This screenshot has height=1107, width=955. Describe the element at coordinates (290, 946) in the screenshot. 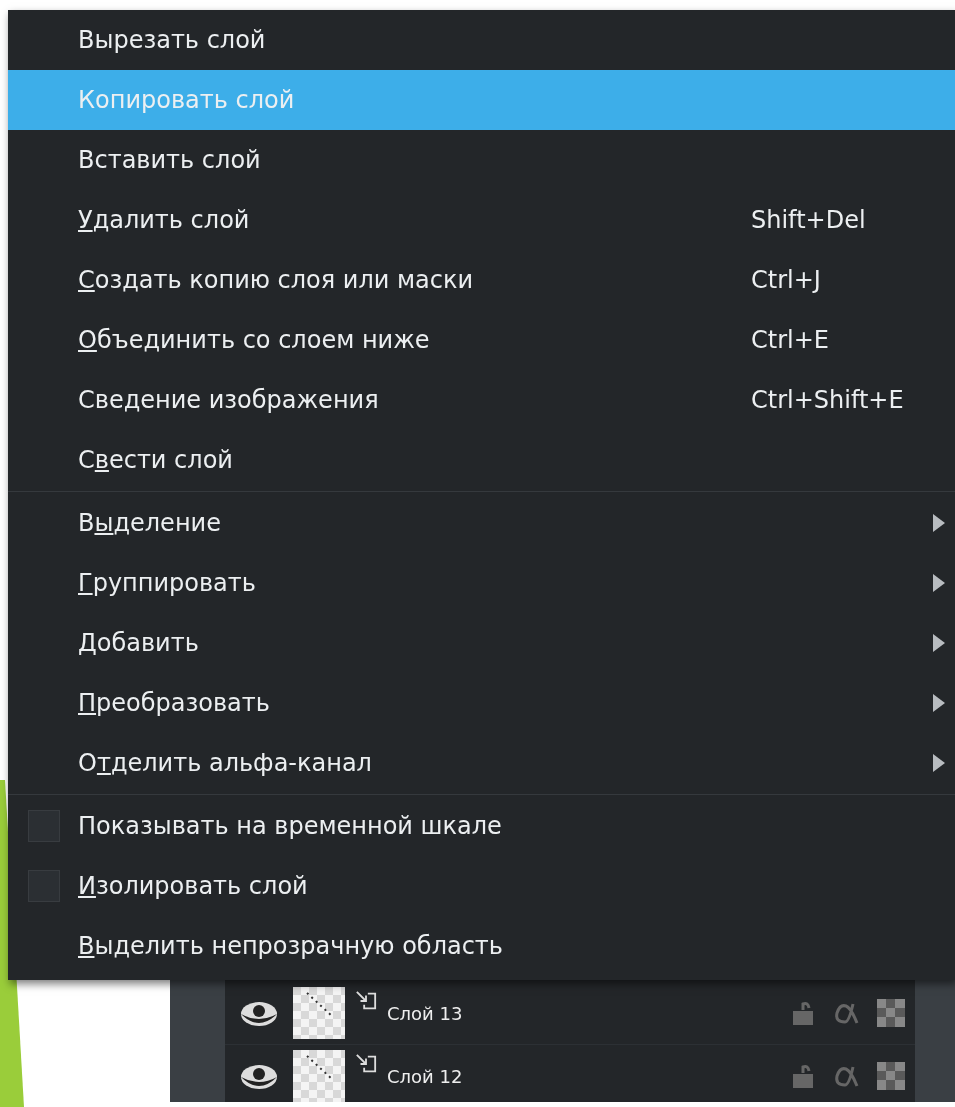

I see `menu-item-label: Выделить непрозрачную область` at that location.